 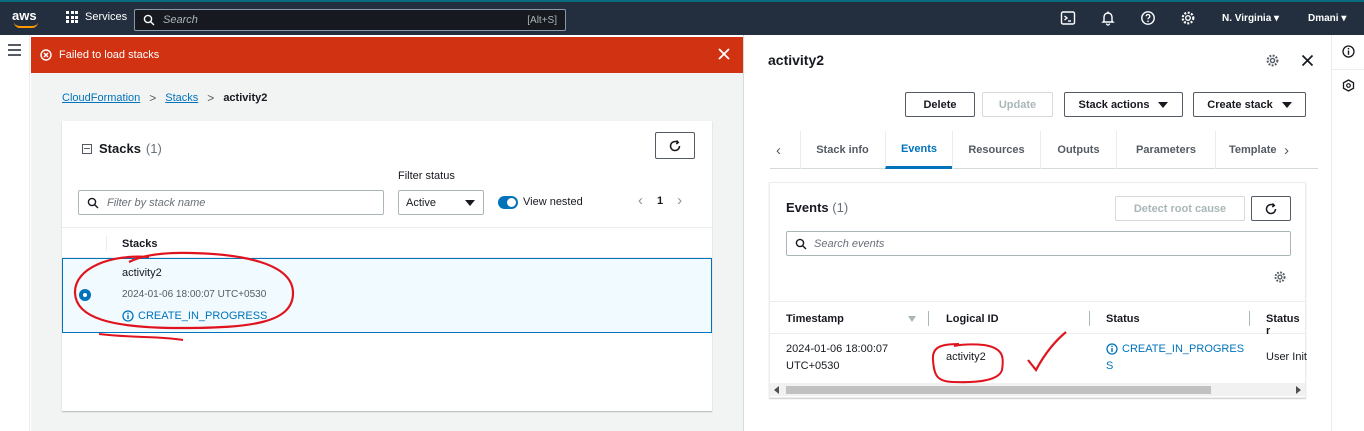 I want to click on bell-icon, so click(x=1108, y=18).